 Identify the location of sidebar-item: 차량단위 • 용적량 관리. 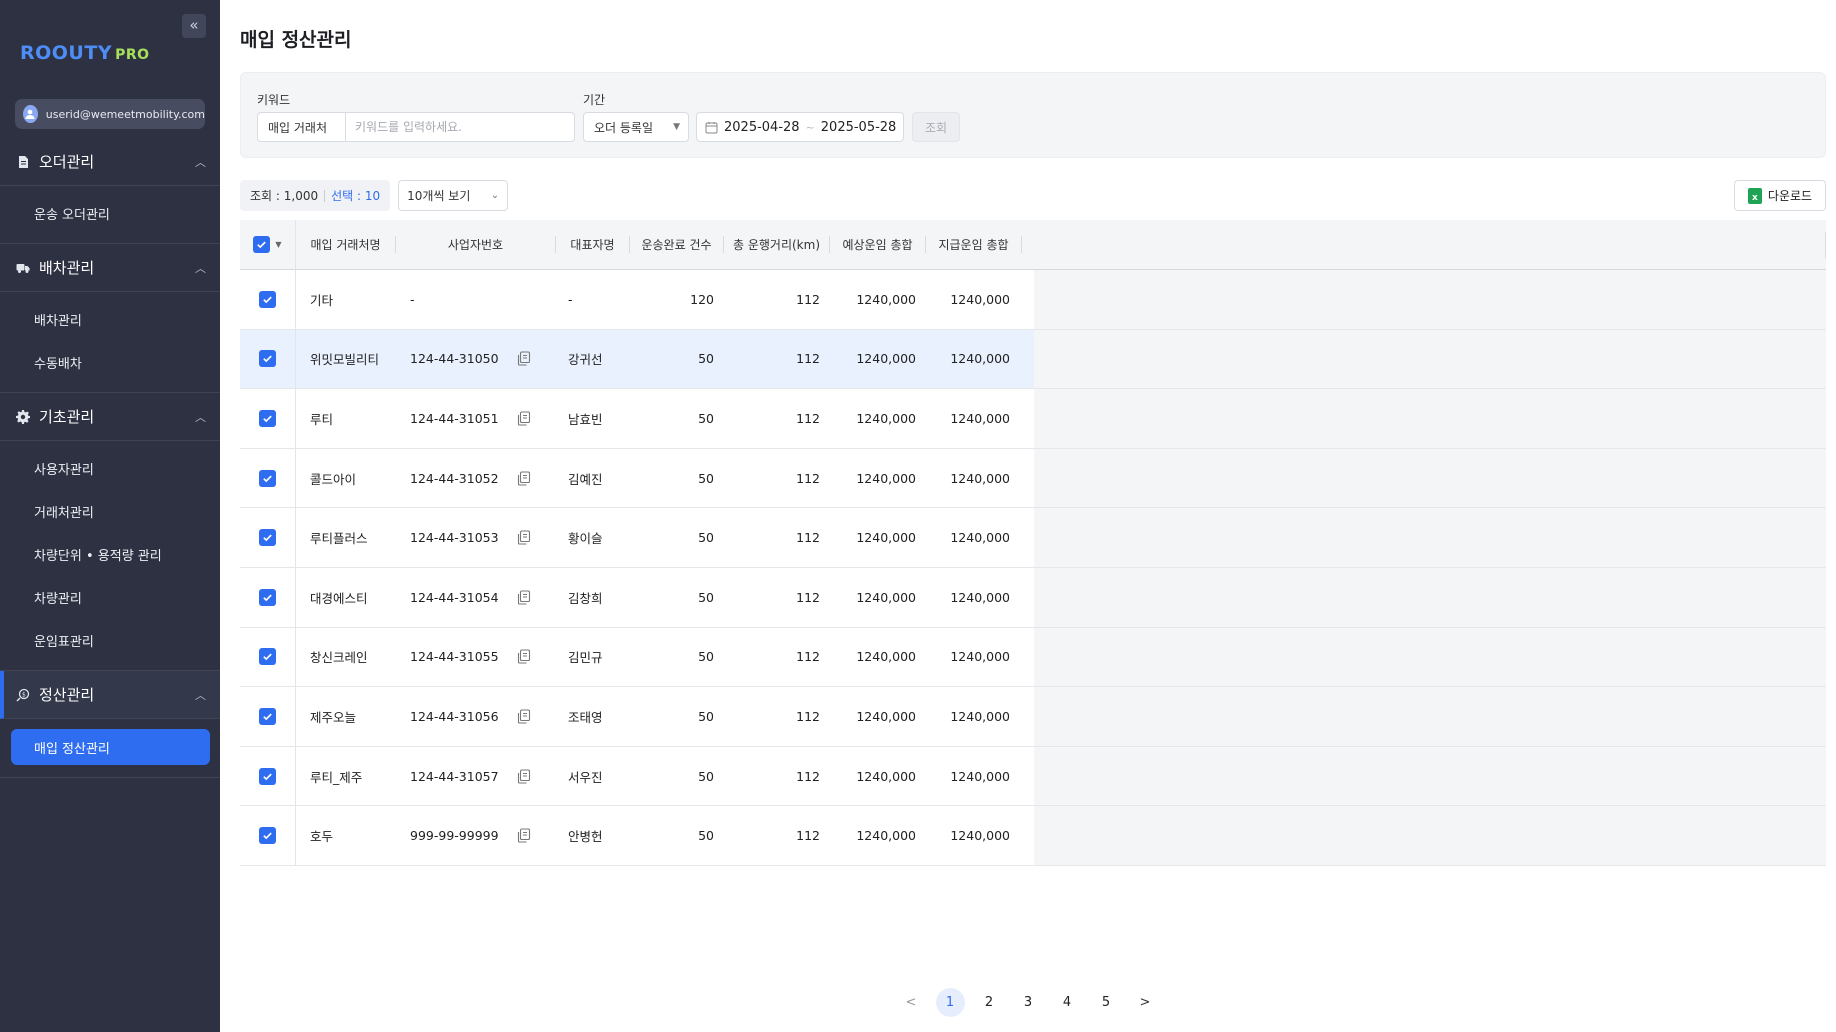
(110, 554).